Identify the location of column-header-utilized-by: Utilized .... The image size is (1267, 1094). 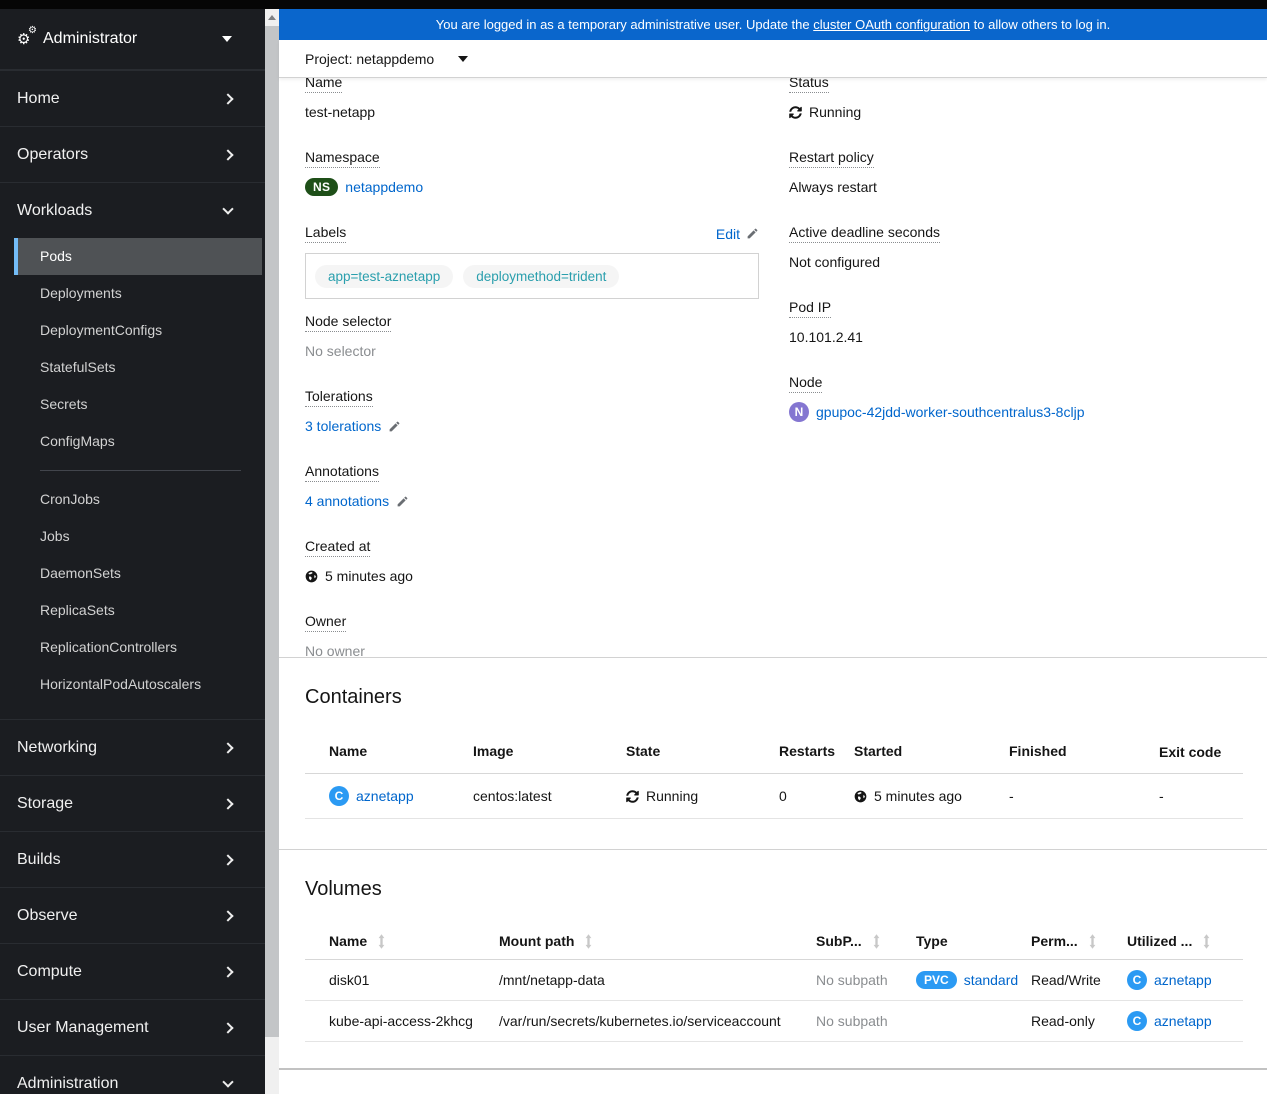
(1173, 941).